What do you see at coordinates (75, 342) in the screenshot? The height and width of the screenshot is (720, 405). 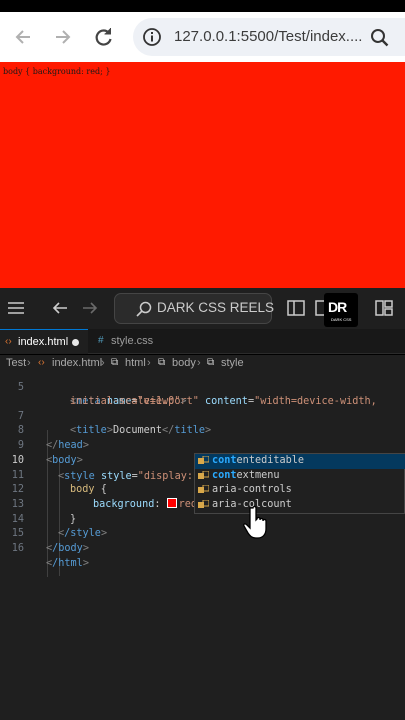 I see `unsaved-dot-icon` at bounding box center [75, 342].